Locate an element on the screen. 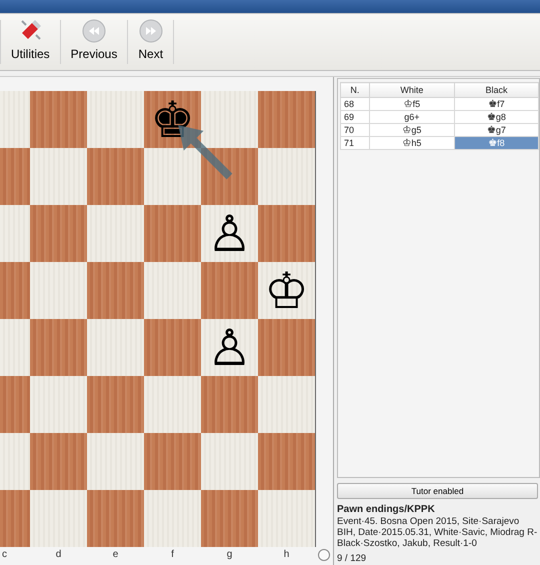 The width and height of the screenshot is (540, 565). game-counter: 9 / 129 is located at coordinates (352, 558).